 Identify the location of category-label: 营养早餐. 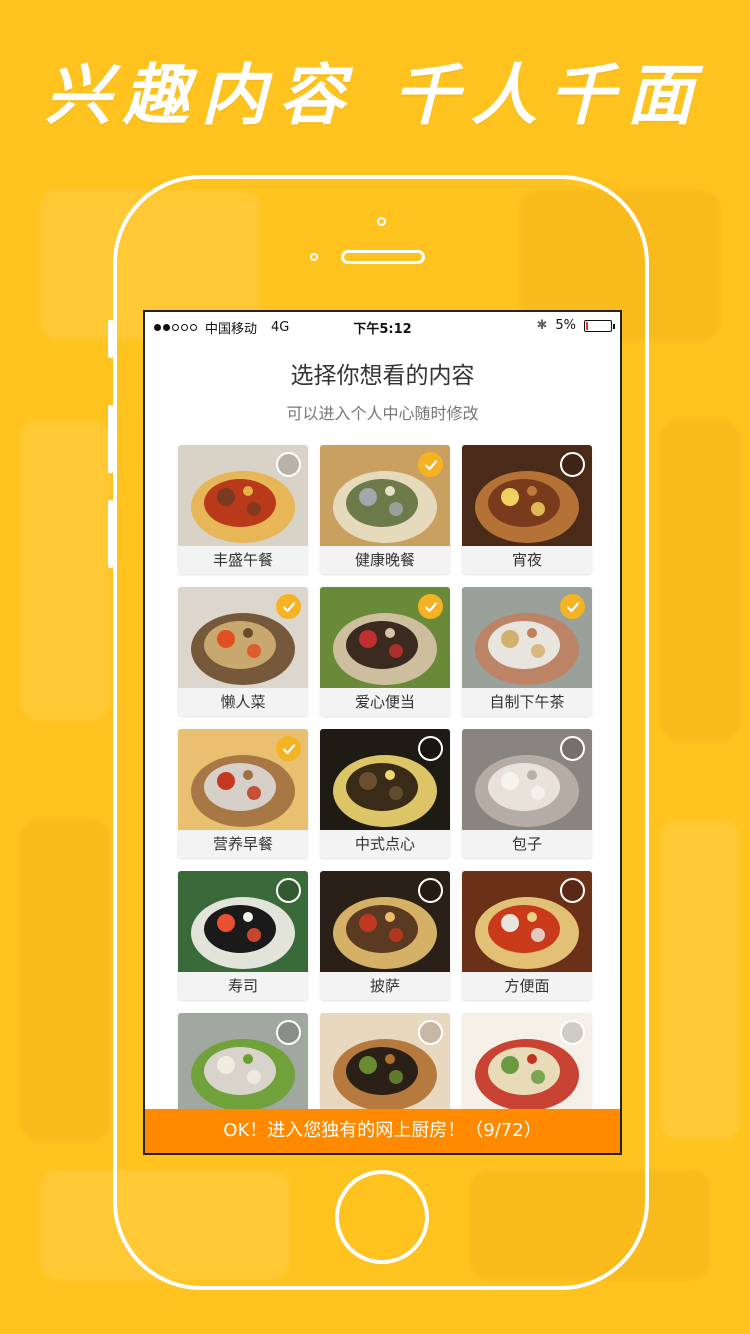
(242, 844).